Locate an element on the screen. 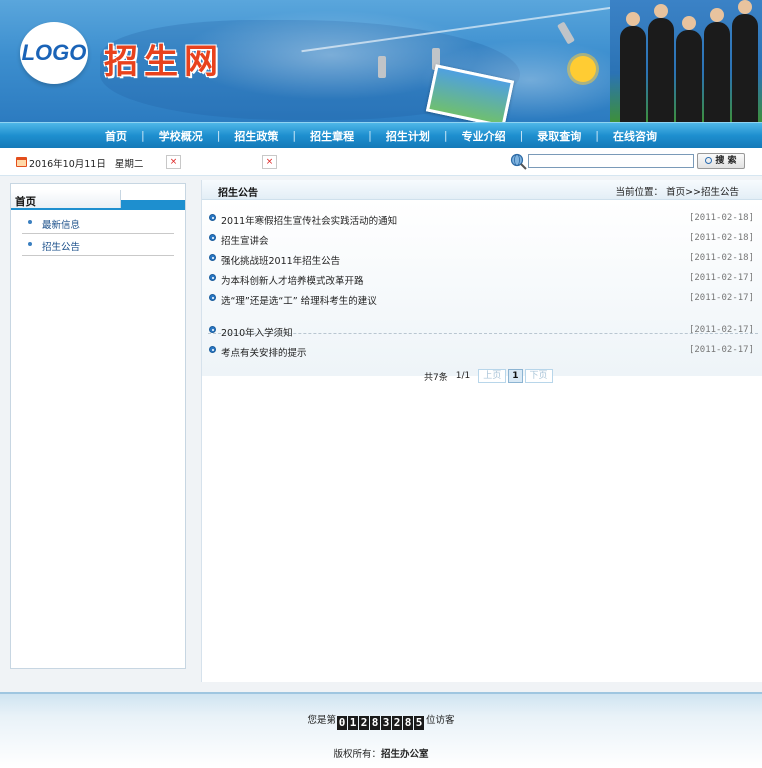  current-page-button: 1 is located at coordinates (515, 376).